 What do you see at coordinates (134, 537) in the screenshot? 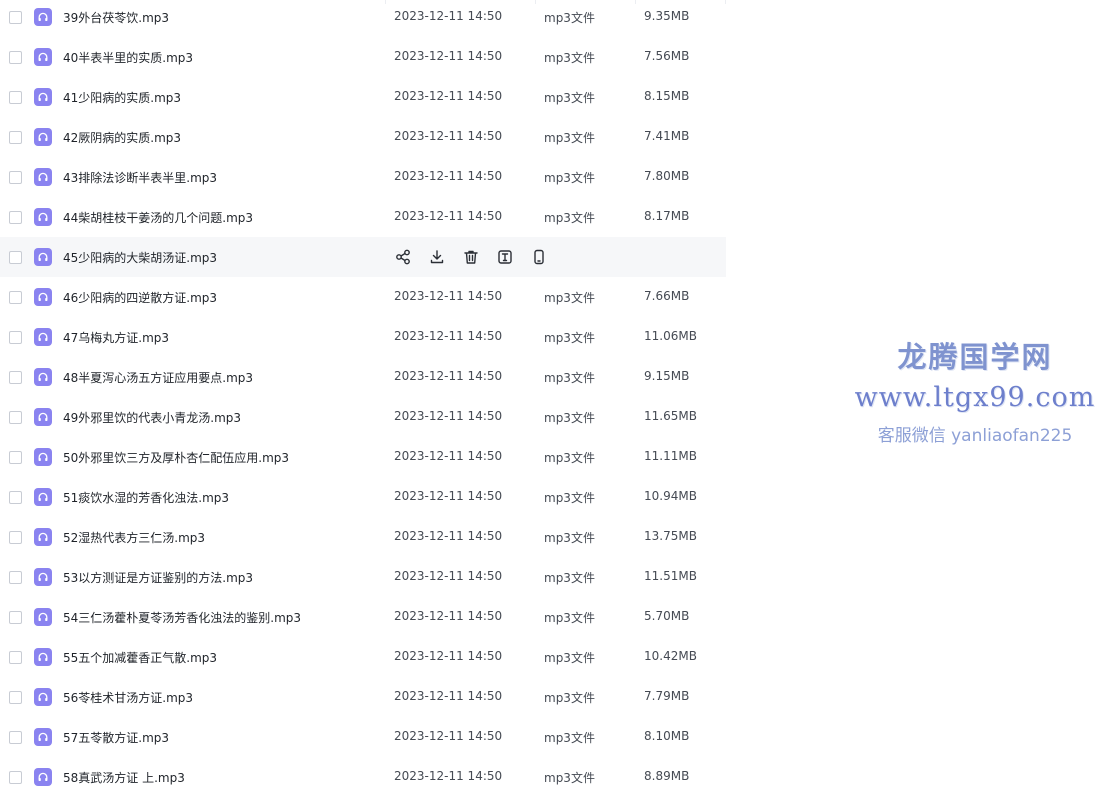
I see `file-name: 52湿热代表方三仁汤.mp3` at bounding box center [134, 537].